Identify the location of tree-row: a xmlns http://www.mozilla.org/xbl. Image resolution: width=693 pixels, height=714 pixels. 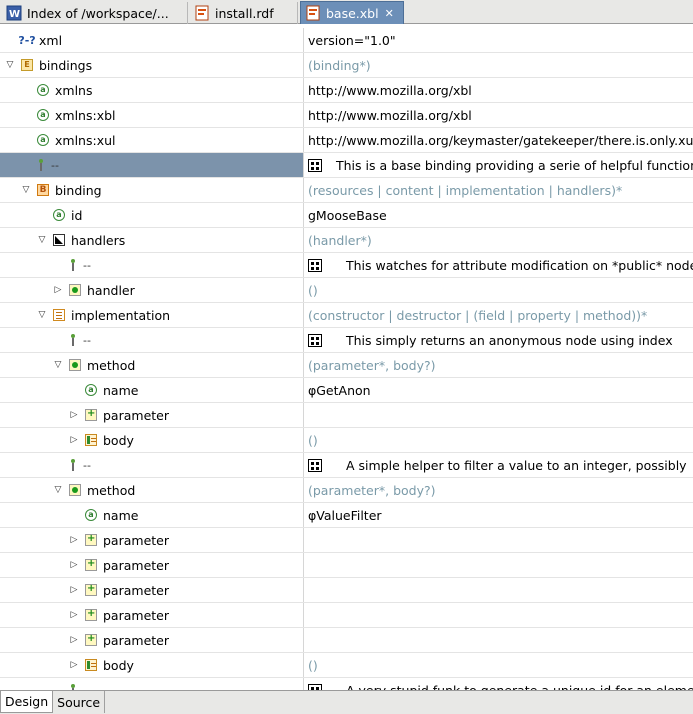
(346, 90).